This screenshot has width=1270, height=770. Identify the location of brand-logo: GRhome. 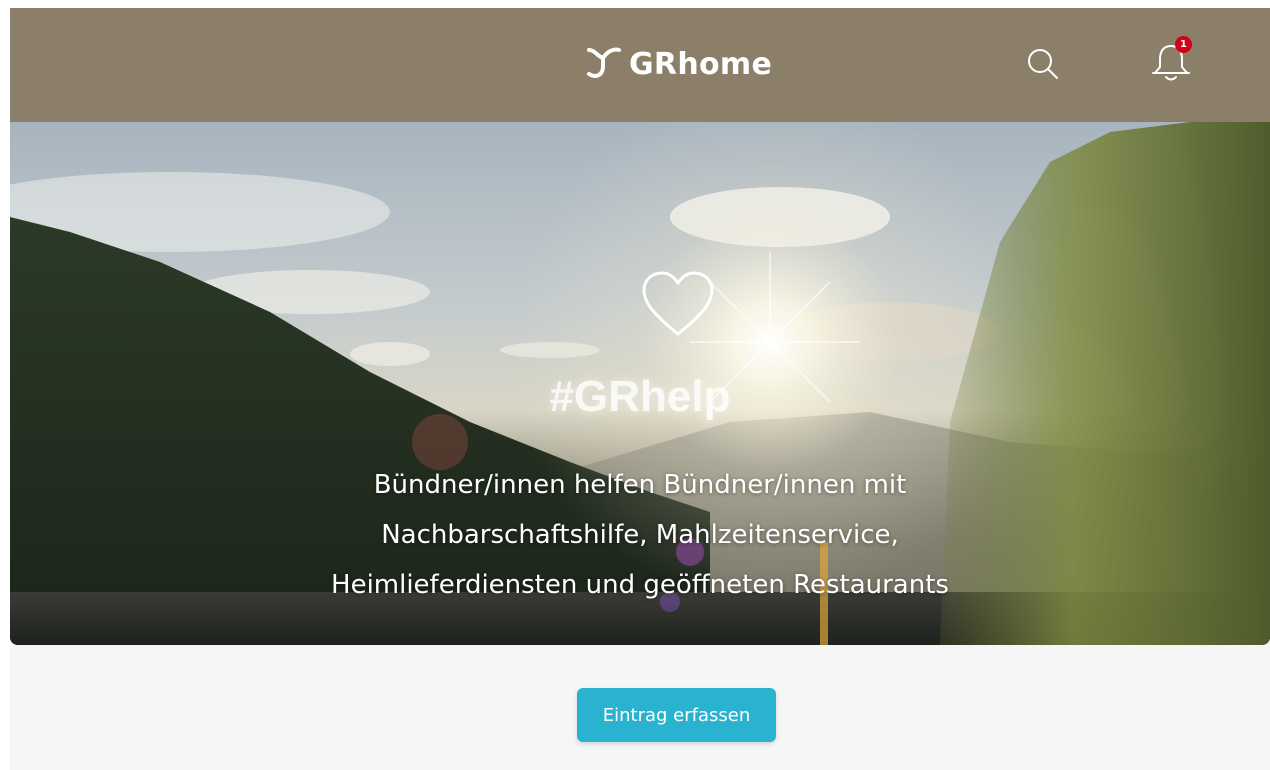
(678, 64).